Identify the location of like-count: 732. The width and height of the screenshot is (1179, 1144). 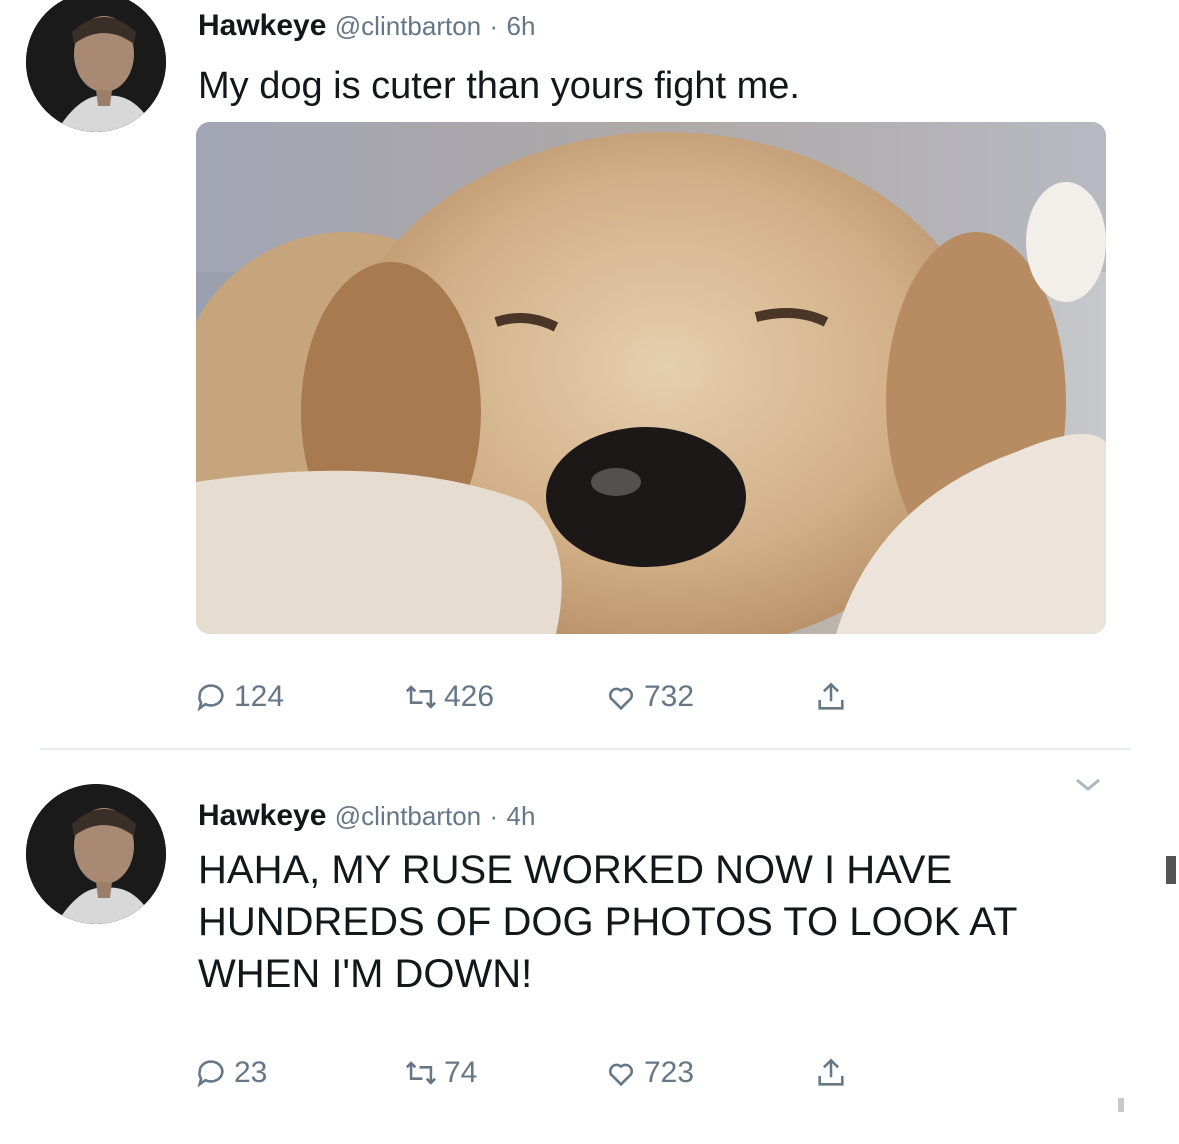
(669, 696).